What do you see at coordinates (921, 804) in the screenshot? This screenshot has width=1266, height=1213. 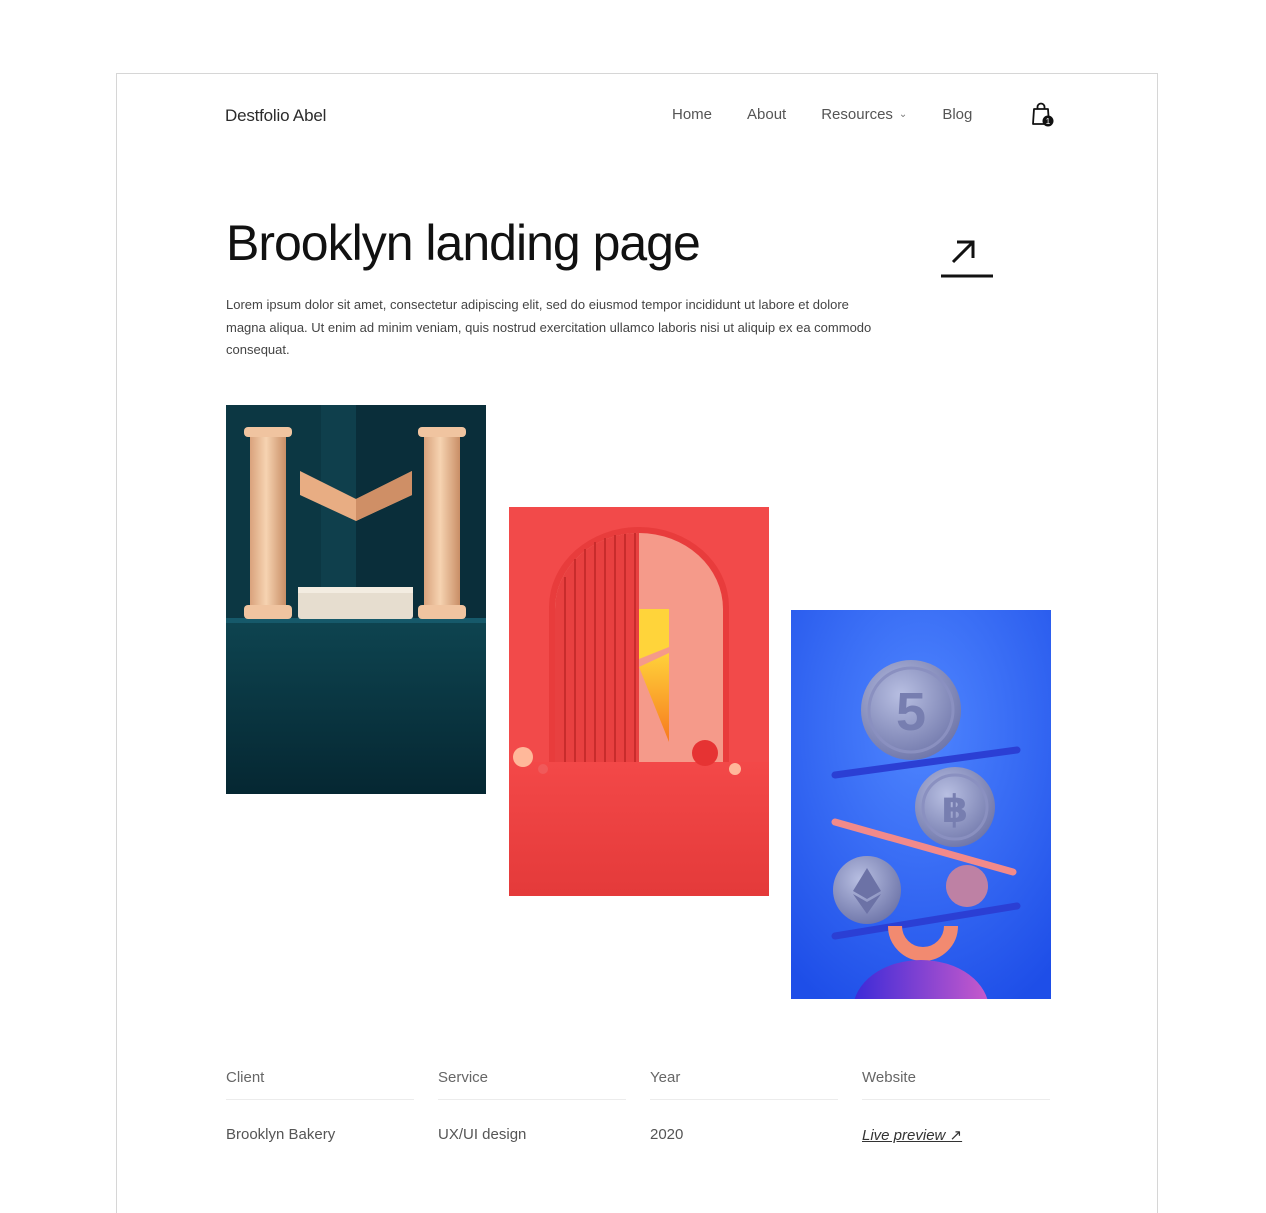 I see `gallery-image-coins: 5 ฿` at bounding box center [921, 804].